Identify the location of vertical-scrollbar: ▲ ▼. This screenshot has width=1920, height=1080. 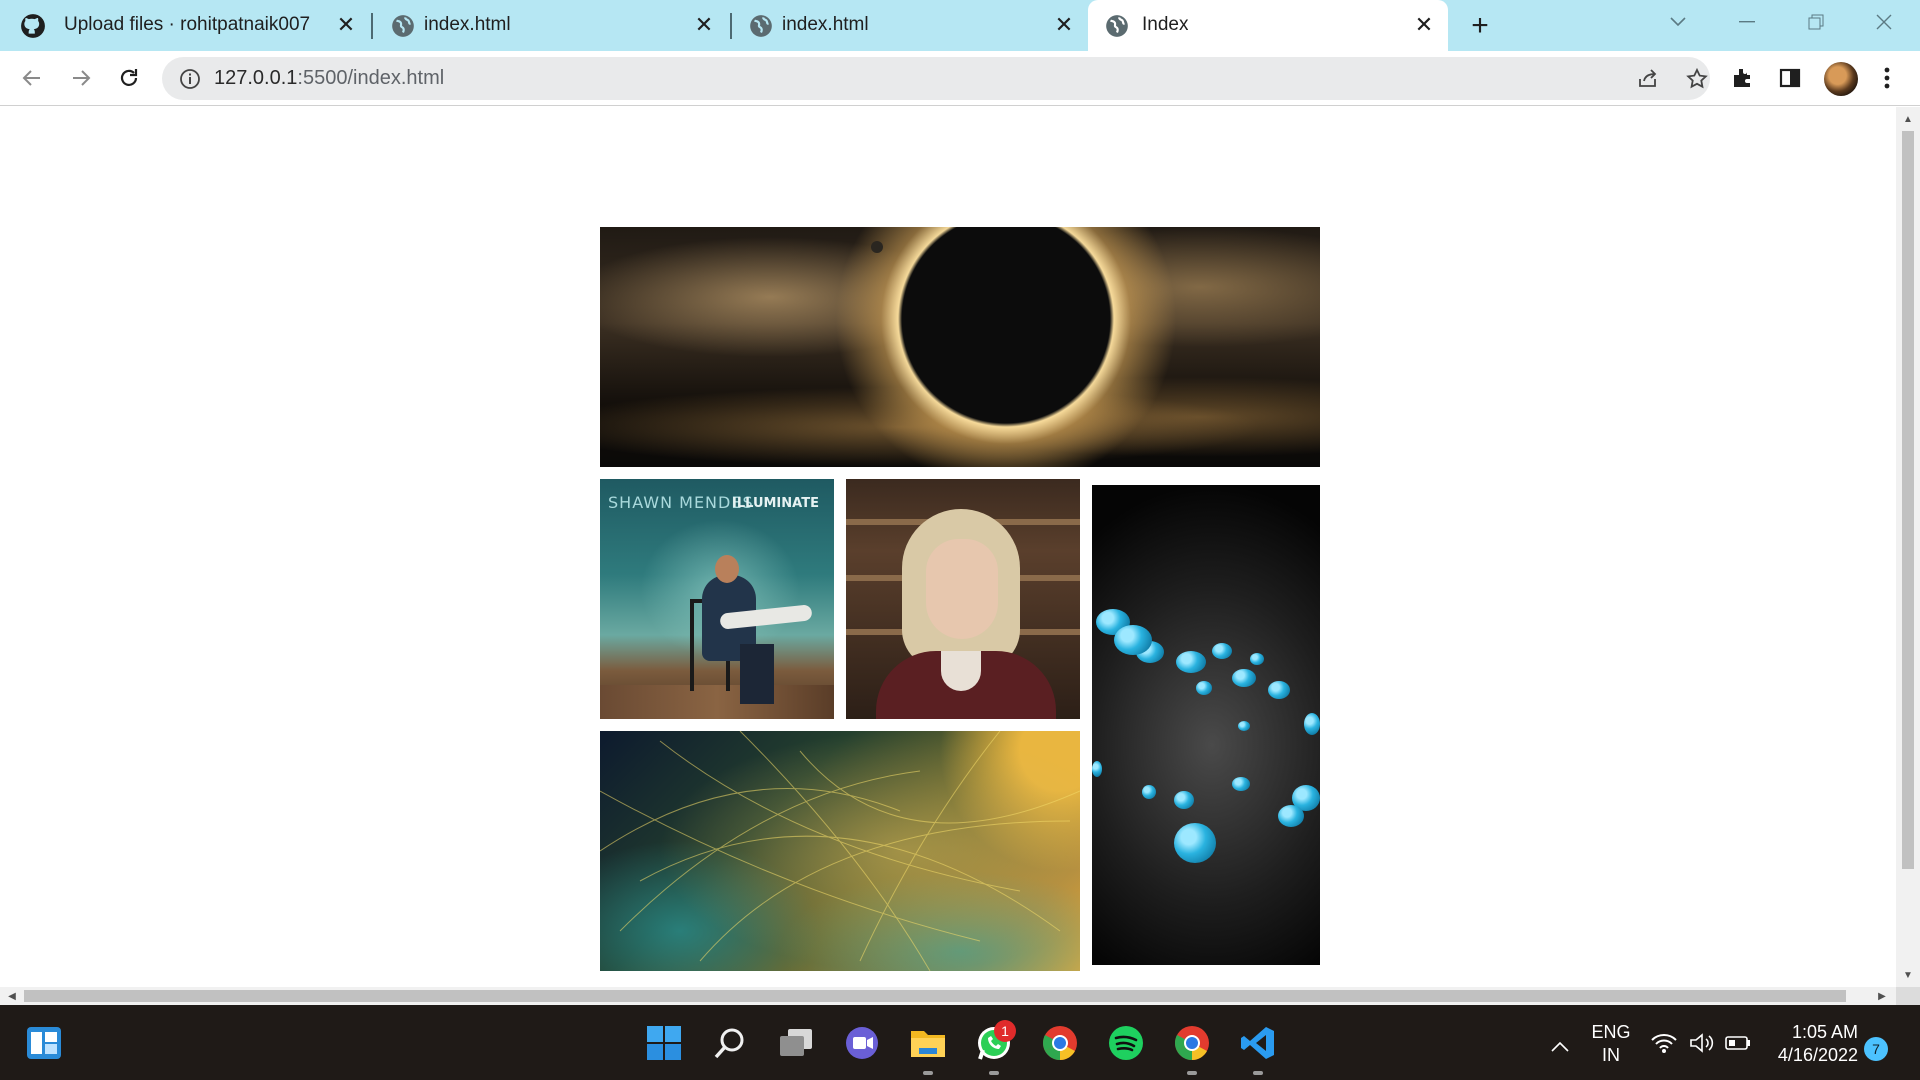
(1908, 547).